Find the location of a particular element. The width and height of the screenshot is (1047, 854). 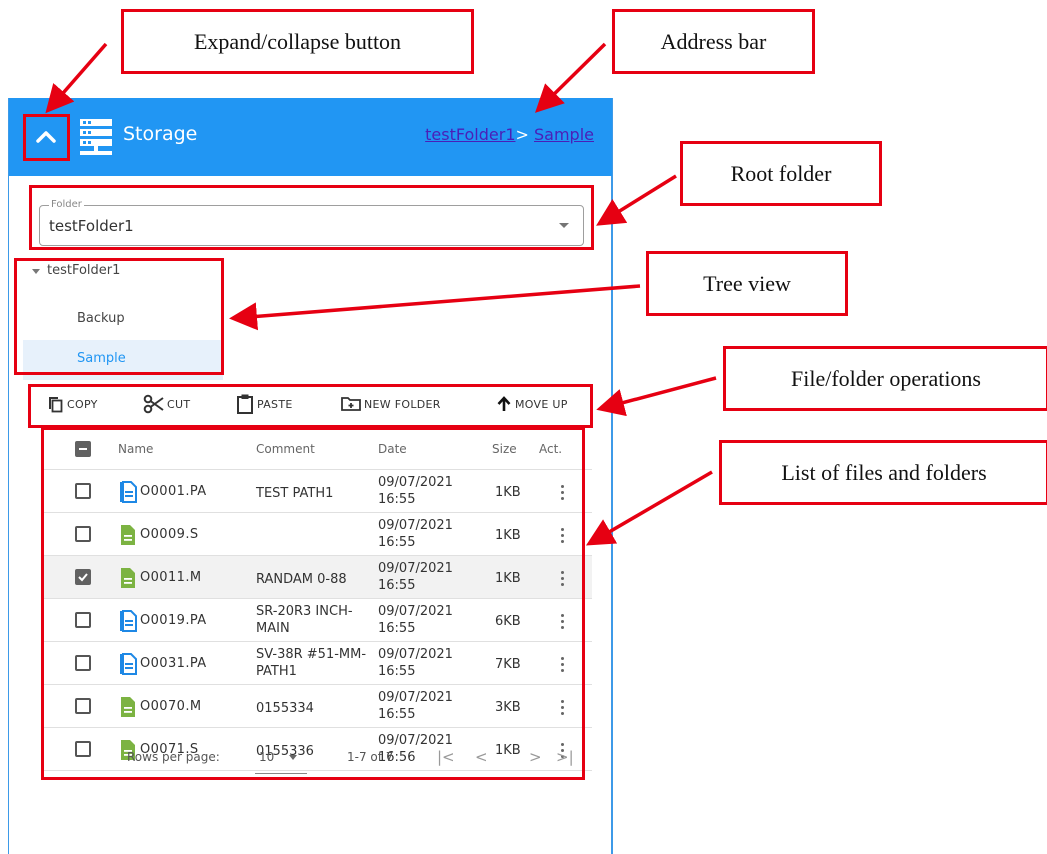

tree-node-sample: Sample is located at coordinates (123, 360).